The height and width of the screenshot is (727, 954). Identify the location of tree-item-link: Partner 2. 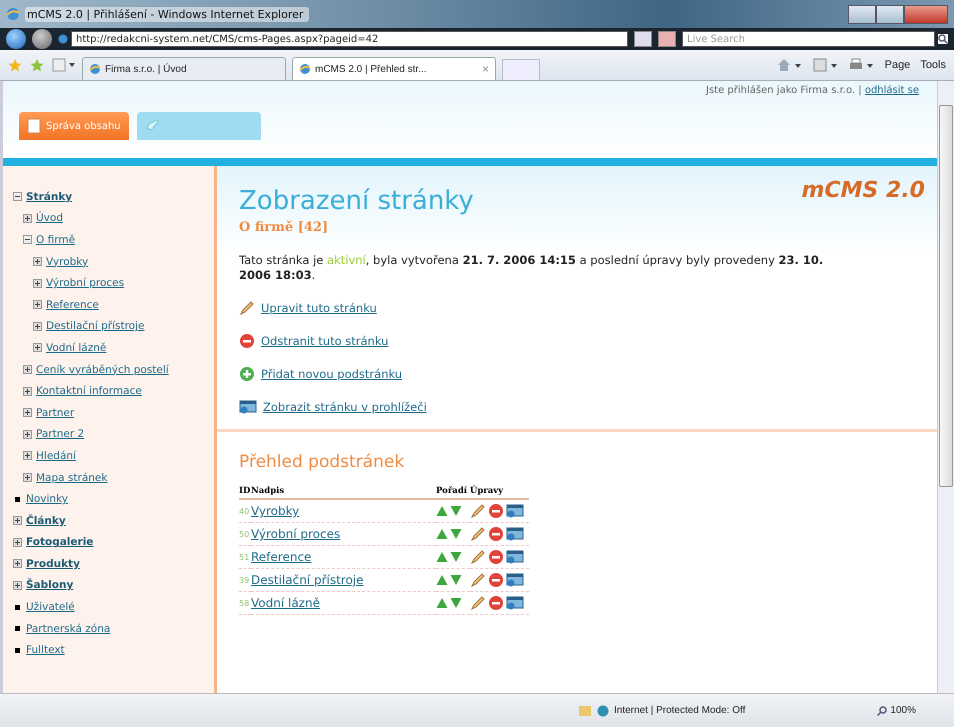
(60, 434).